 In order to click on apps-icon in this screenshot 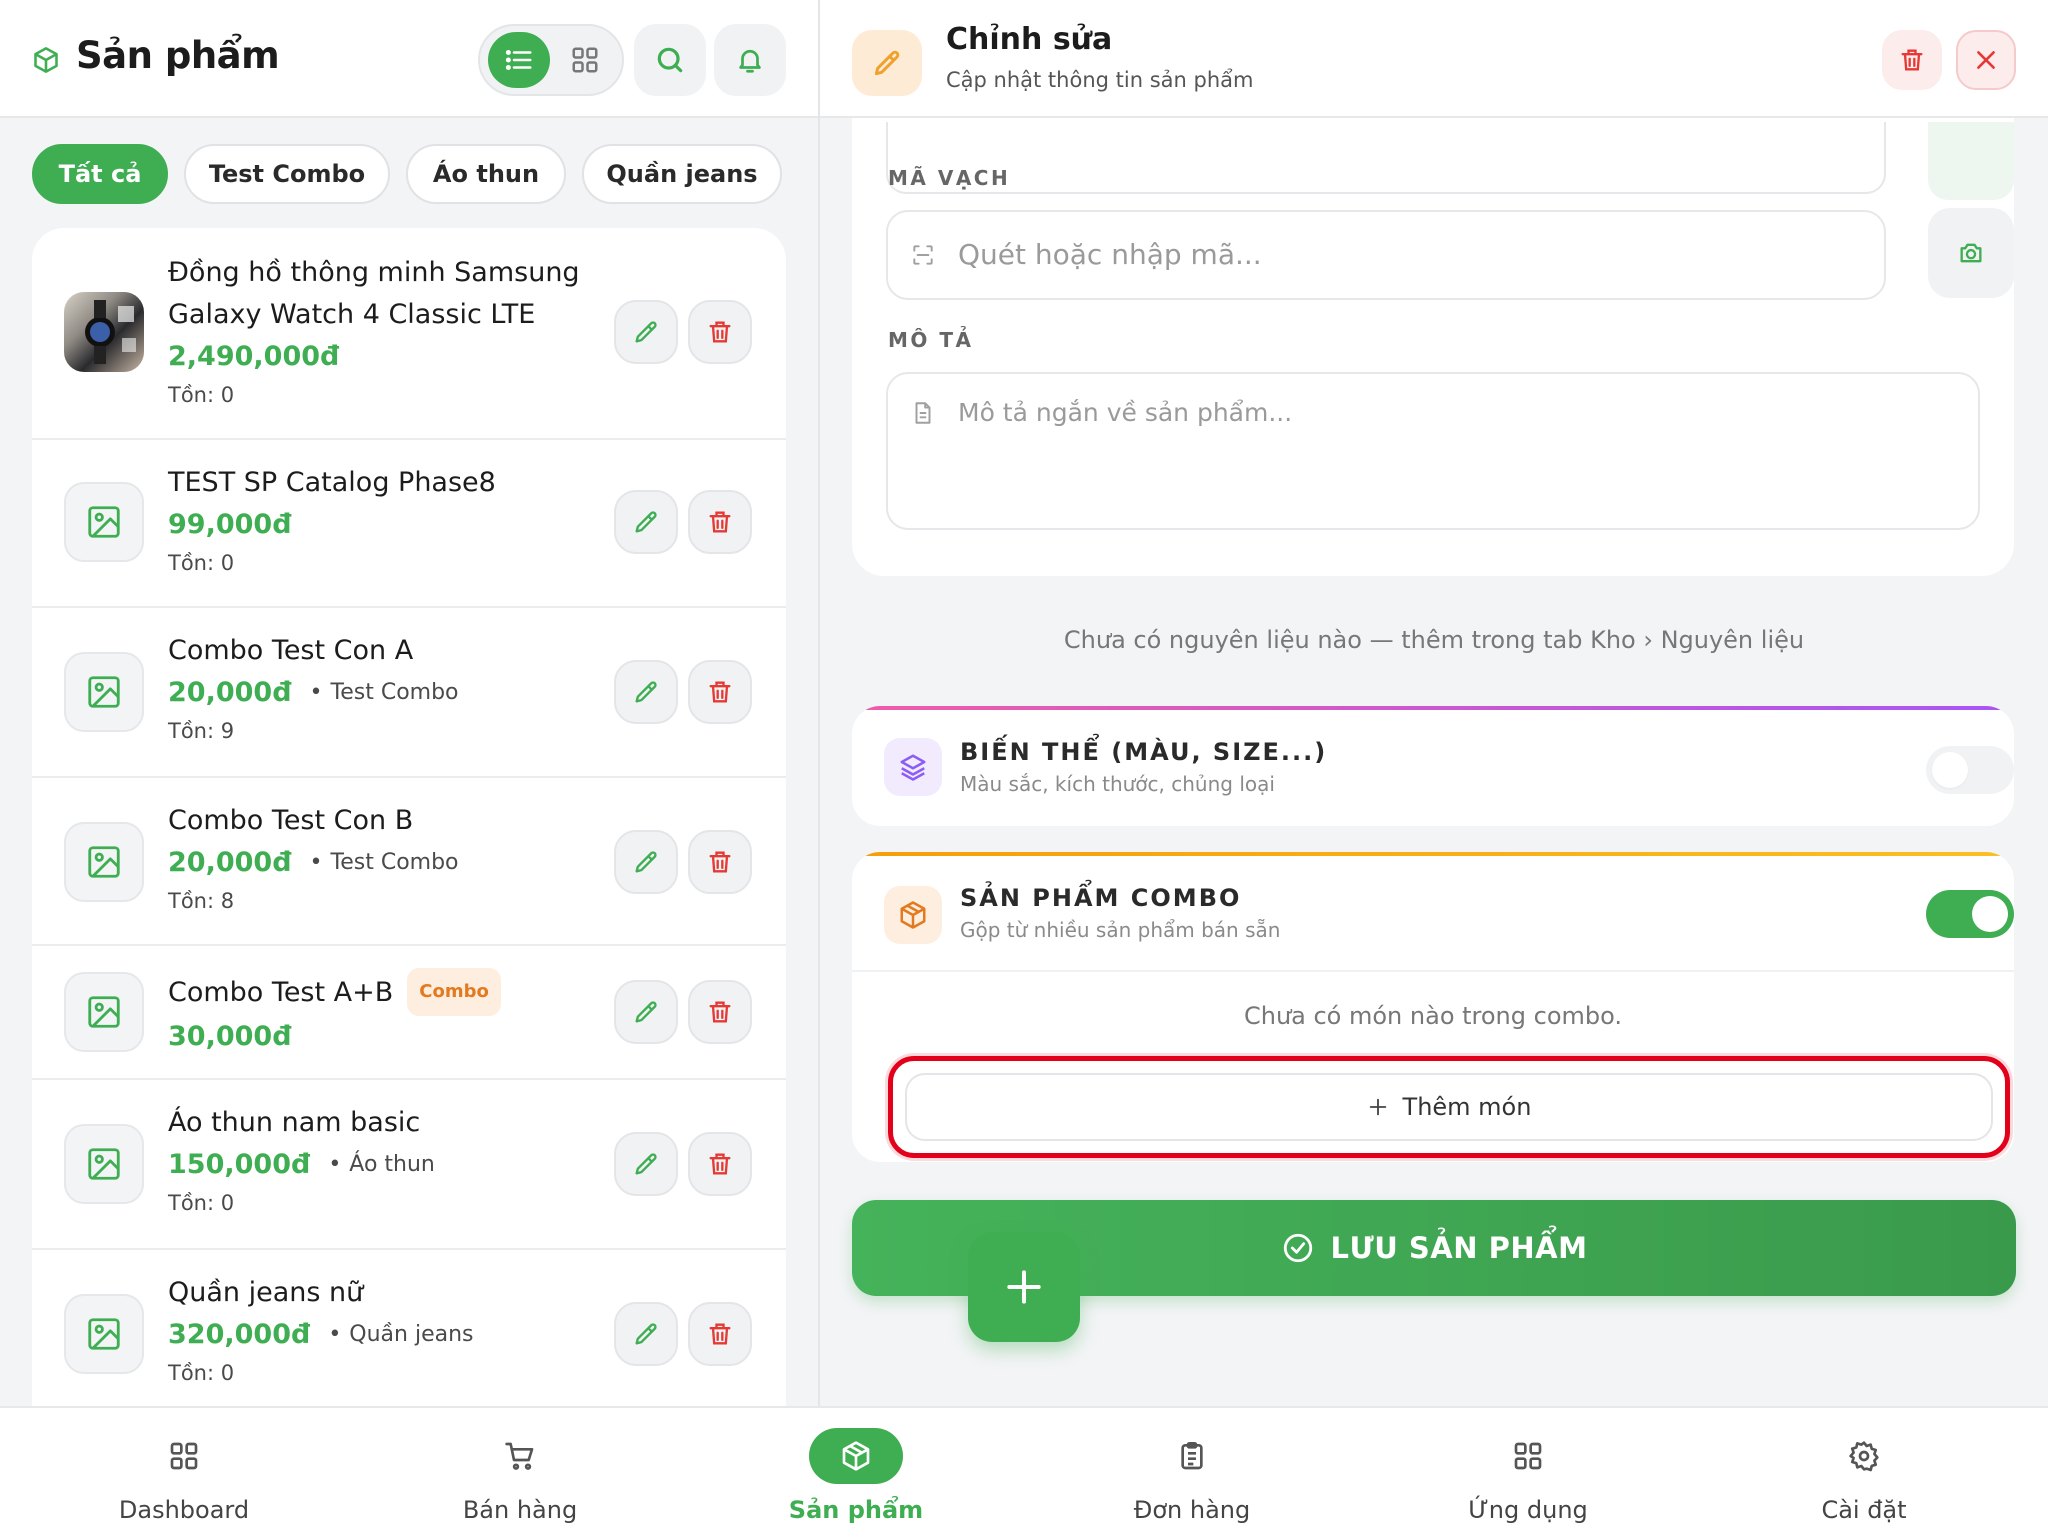, I will do `click(1528, 1456)`.